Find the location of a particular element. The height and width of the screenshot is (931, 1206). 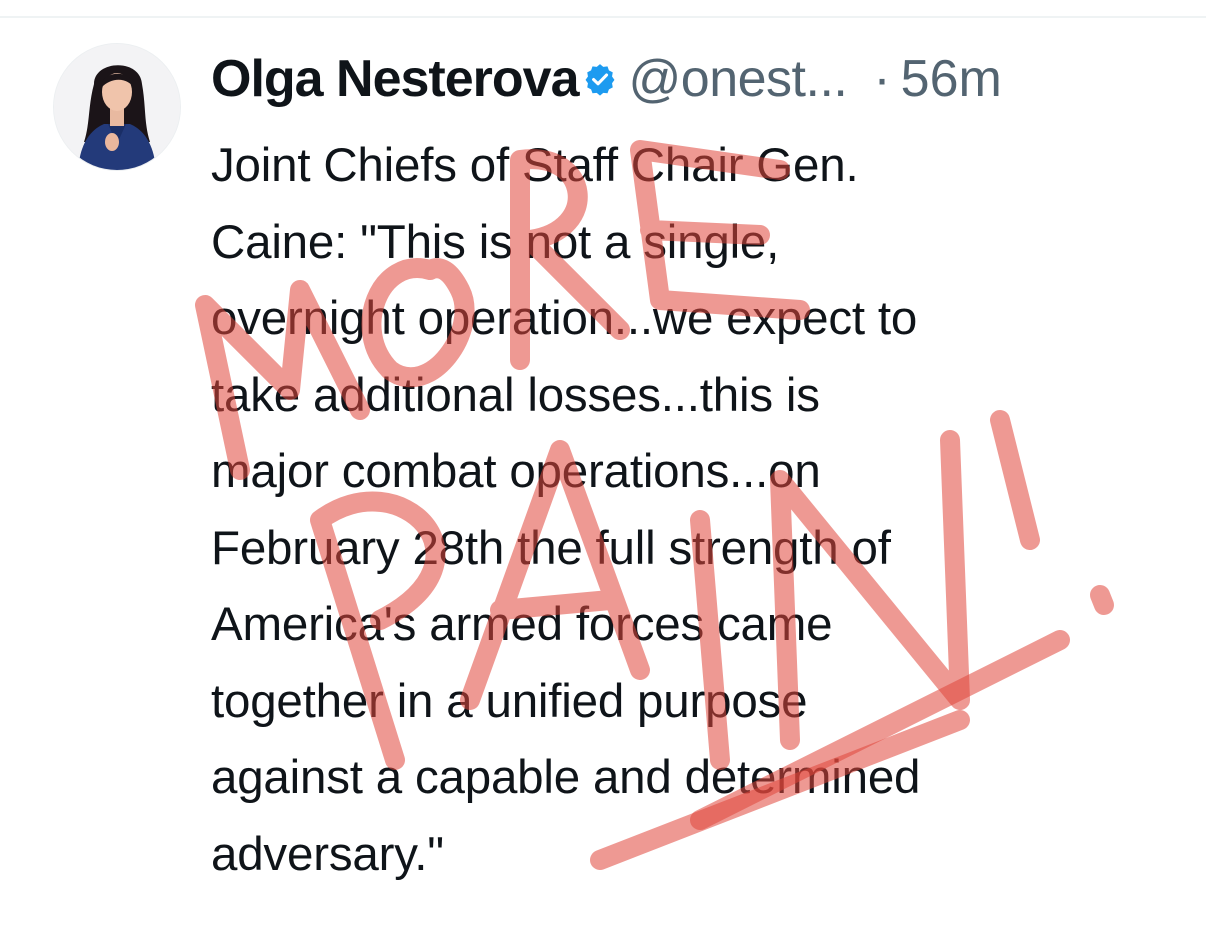

post-header: Olga Nesterova @onest... · 56m is located at coordinates (606, 79).